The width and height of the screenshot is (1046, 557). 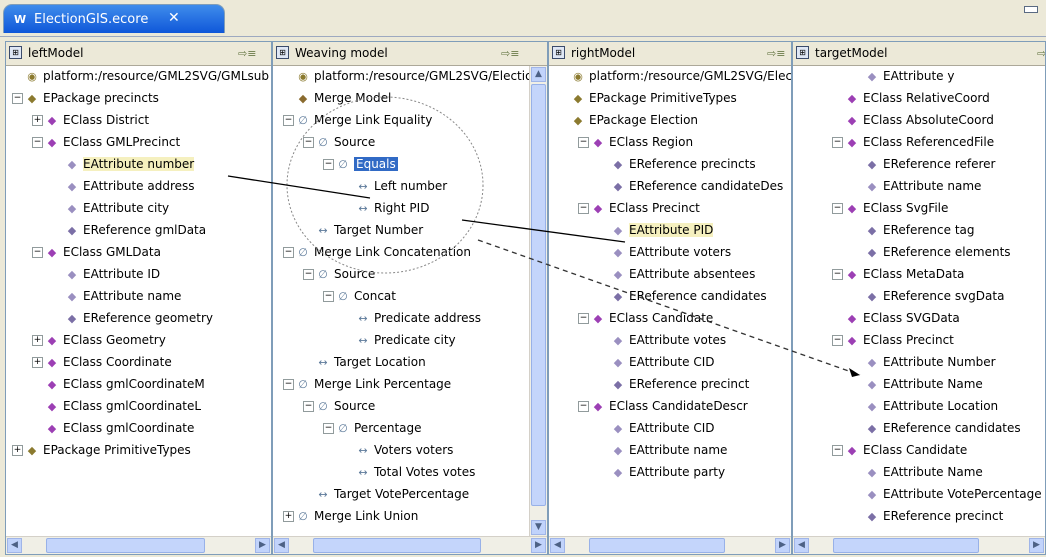 What do you see at coordinates (913, 142) in the screenshot?
I see `tree-item: − ◆ EClass ReferencedFile` at bounding box center [913, 142].